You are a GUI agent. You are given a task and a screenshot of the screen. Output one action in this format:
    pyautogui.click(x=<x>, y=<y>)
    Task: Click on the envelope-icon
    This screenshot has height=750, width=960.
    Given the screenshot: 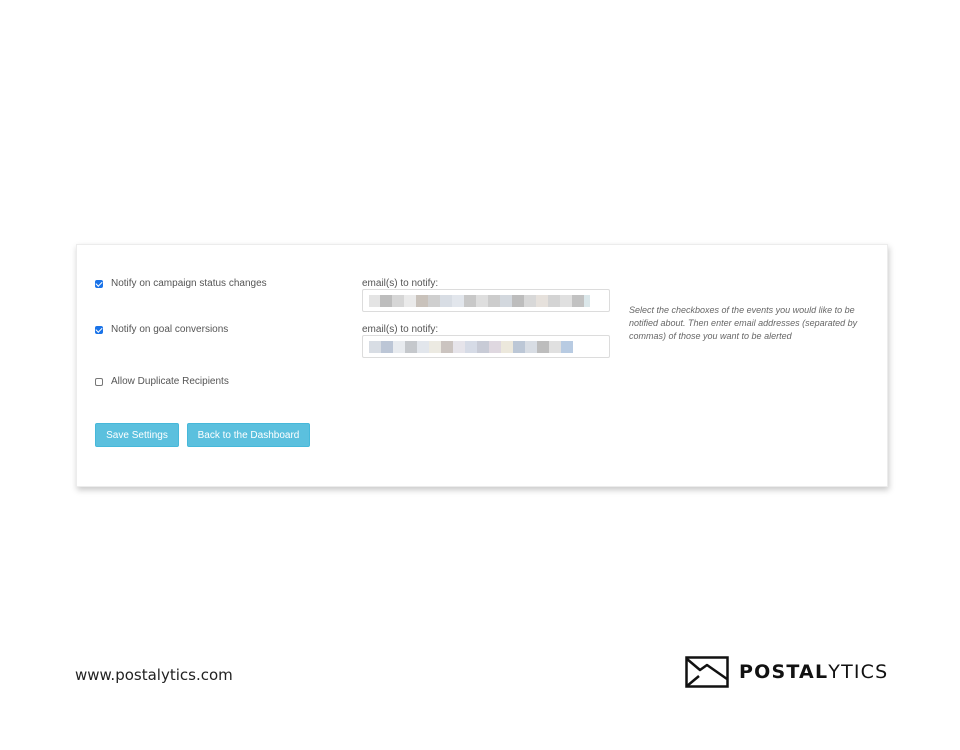 What is the action you would take?
    pyautogui.click(x=707, y=672)
    